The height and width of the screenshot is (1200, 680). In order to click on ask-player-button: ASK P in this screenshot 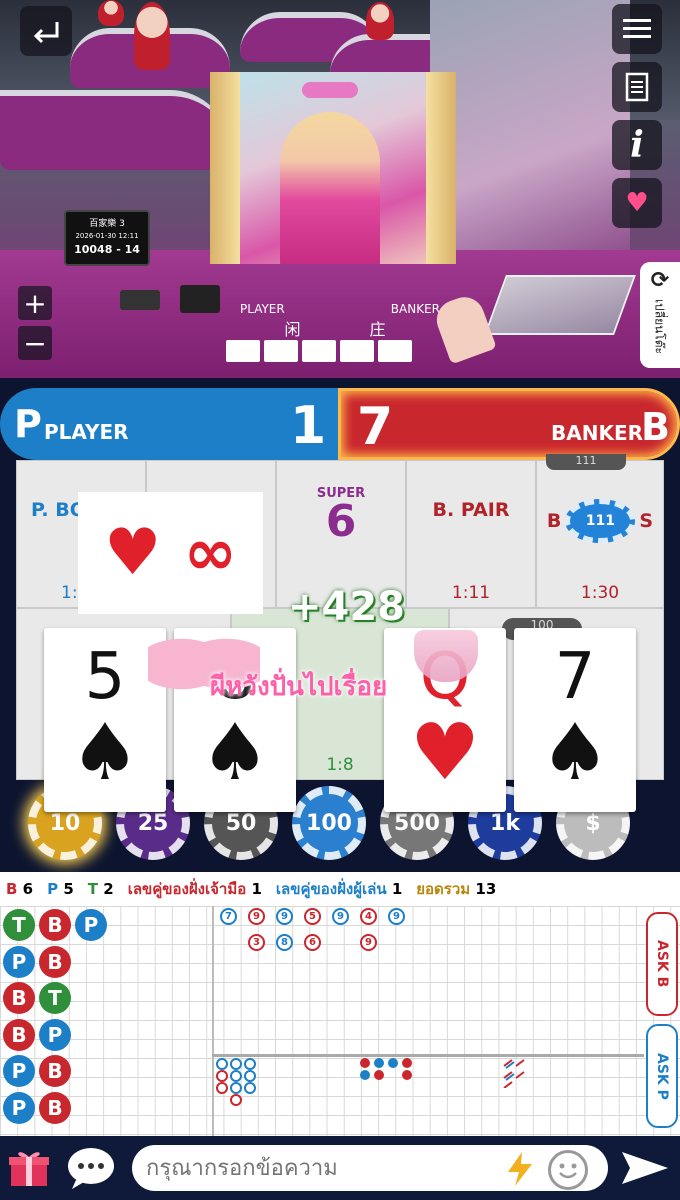, I will do `click(662, 1076)`.